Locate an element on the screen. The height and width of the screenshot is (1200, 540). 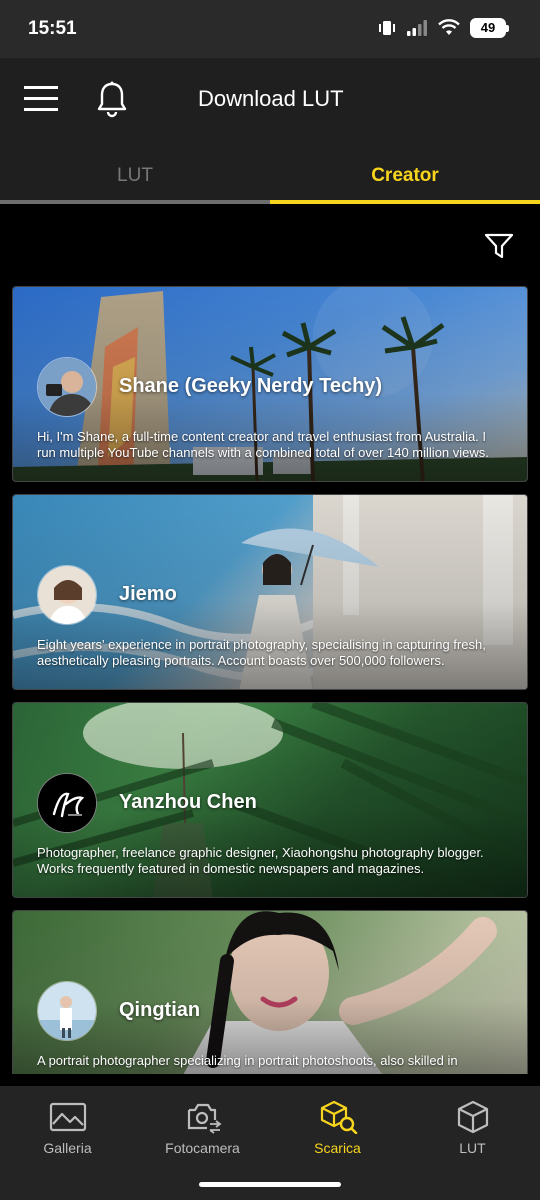
home-indicator-area is located at coordinates (270, 1184).